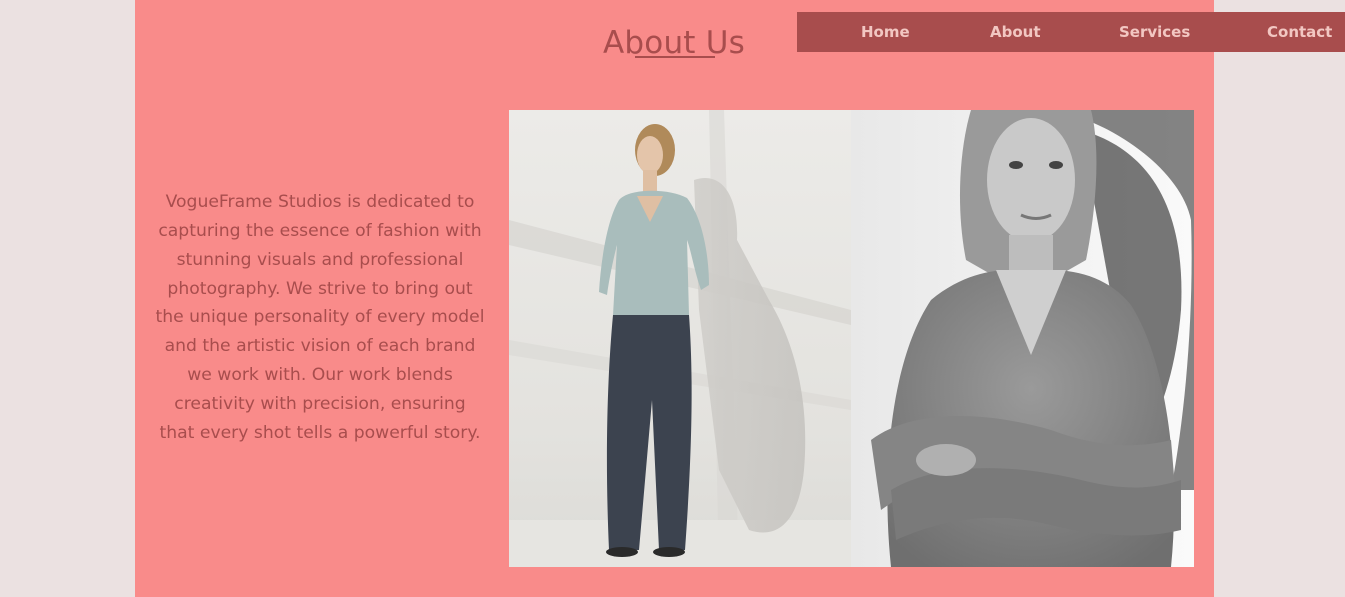 The width and height of the screenshot is (1345, 597). What do you see at coordinates (885, 32) in the screenshot?
I see `nav-item-home: Home` at bounding box center [885, 32].